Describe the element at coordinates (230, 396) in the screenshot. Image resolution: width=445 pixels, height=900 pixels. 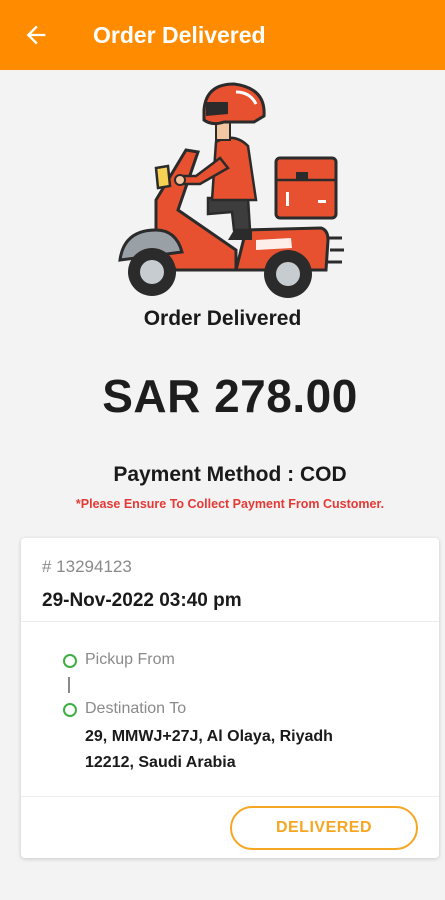
I see `order-amount: SAR 278.00` at that location.